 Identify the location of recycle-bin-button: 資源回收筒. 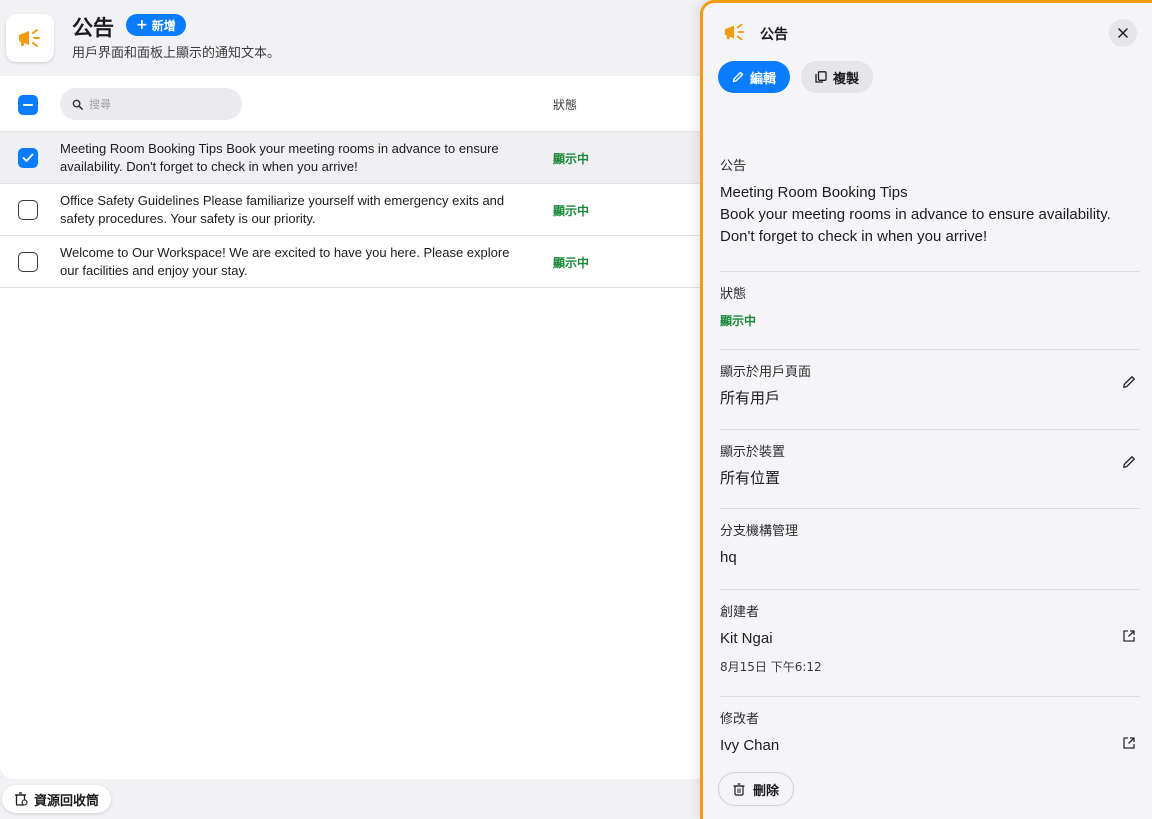
(57, 799).